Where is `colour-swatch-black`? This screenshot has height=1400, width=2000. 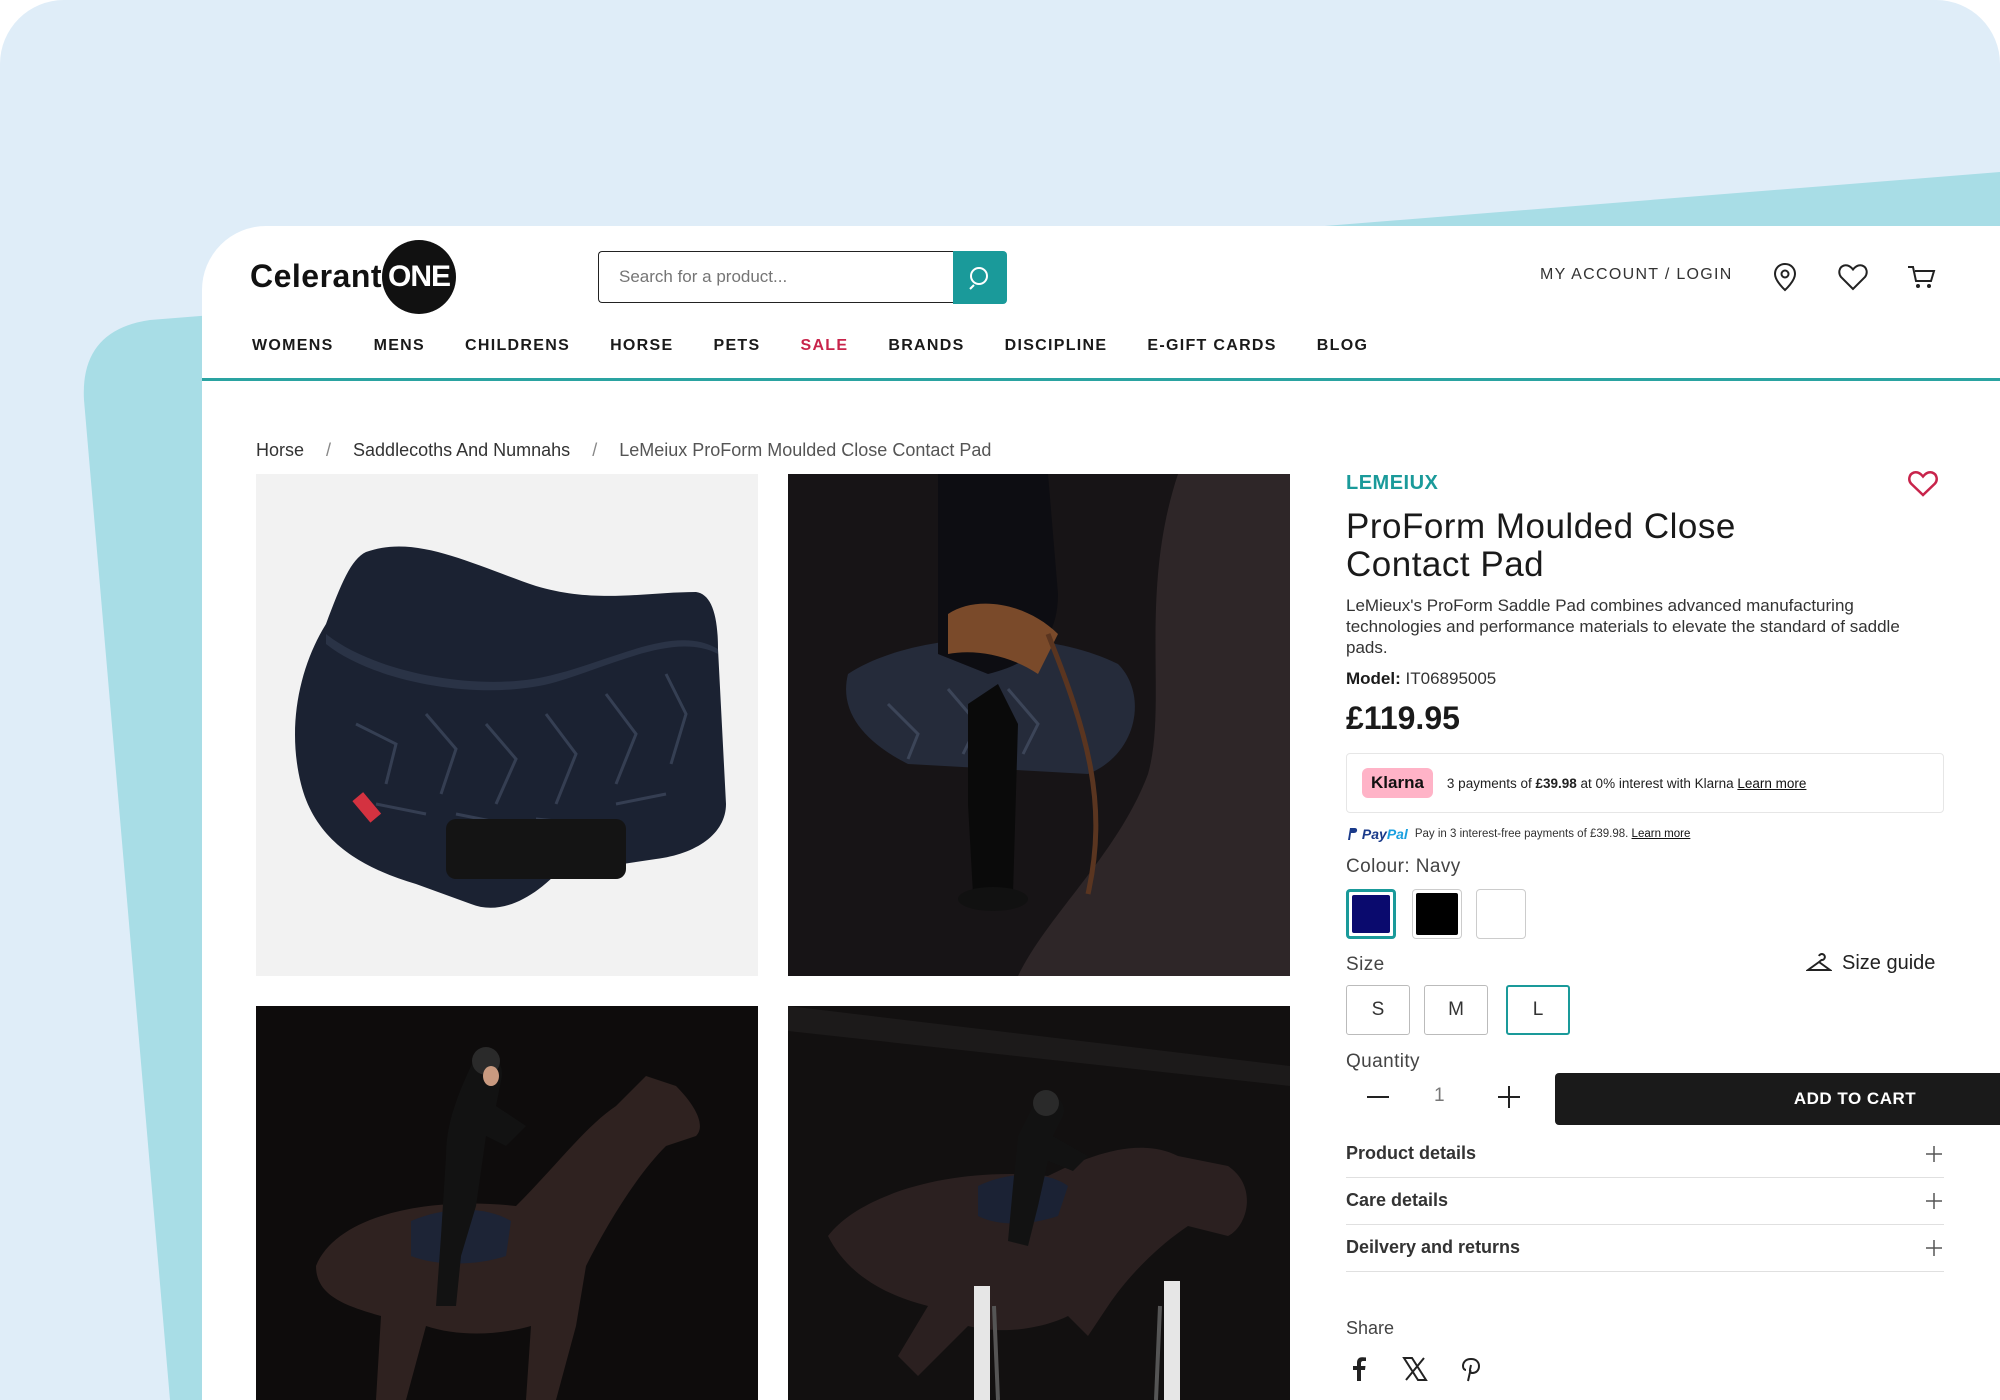
colour-swatch-black is located at coordinates (1437, 914).